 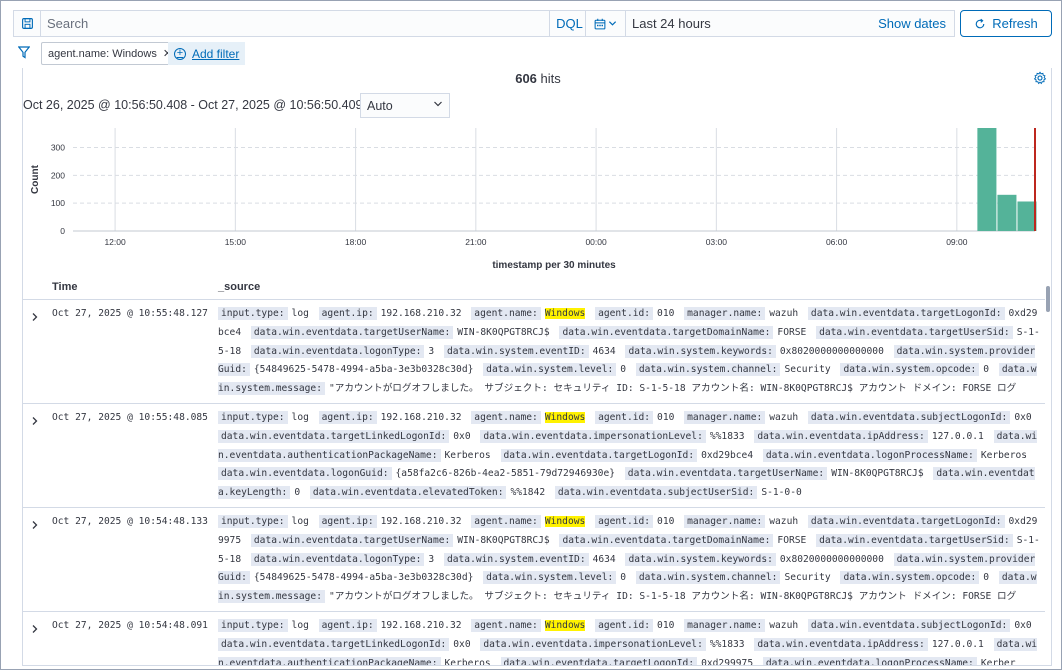 I want to click on chart-options-button, so click(x=1040, y=79).